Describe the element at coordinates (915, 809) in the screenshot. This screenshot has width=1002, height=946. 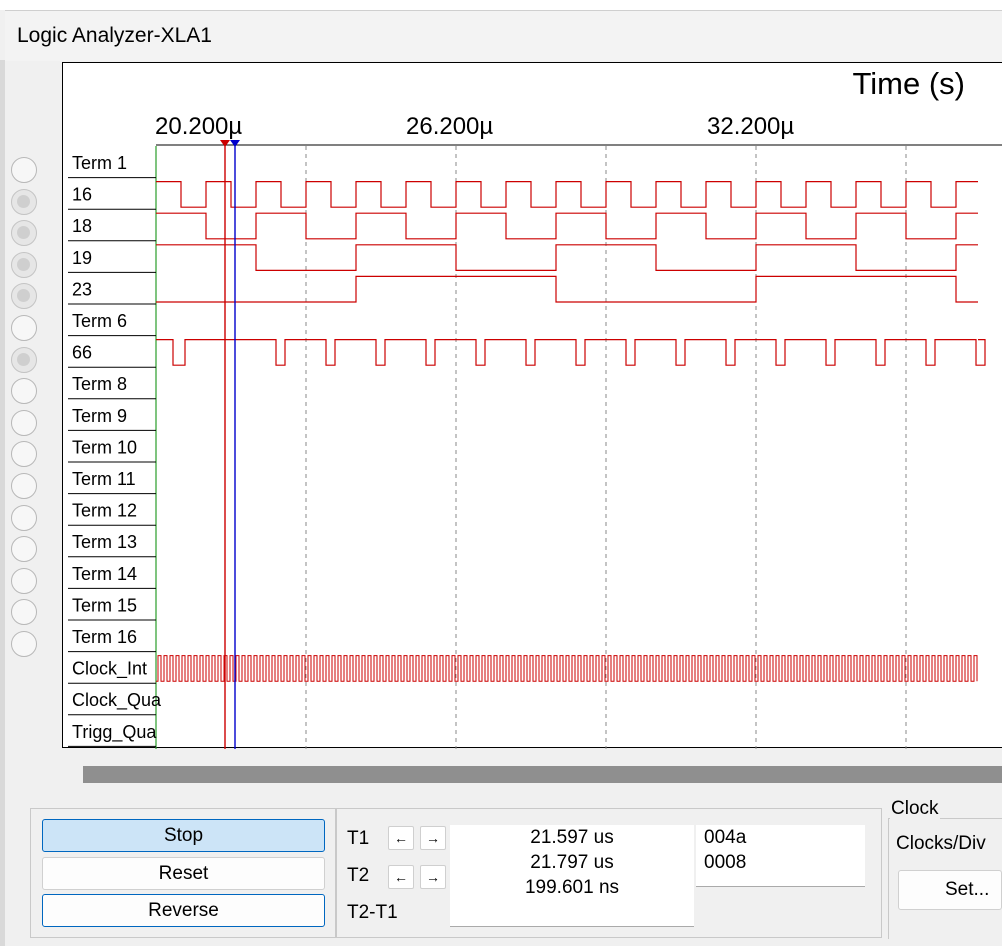
I see `clock-group-label: Clock` at that location.